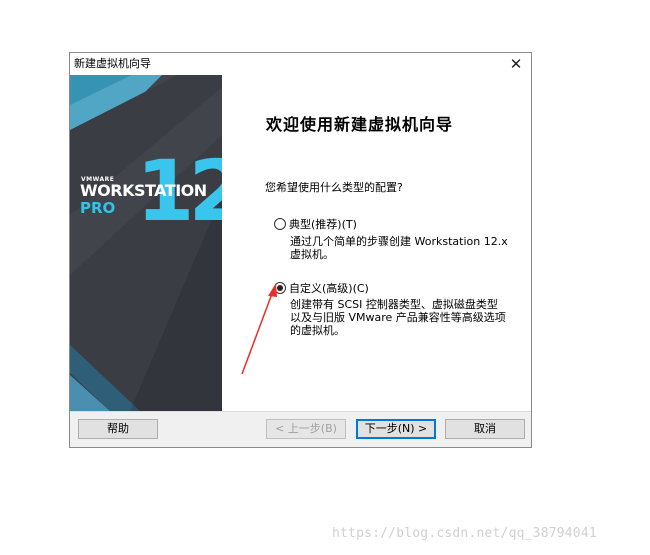  Describe the element at coordinates (464, 533) in the screenshot. I see `watermark-text: https://blog.csdn.net/qq_38794041` at that location.